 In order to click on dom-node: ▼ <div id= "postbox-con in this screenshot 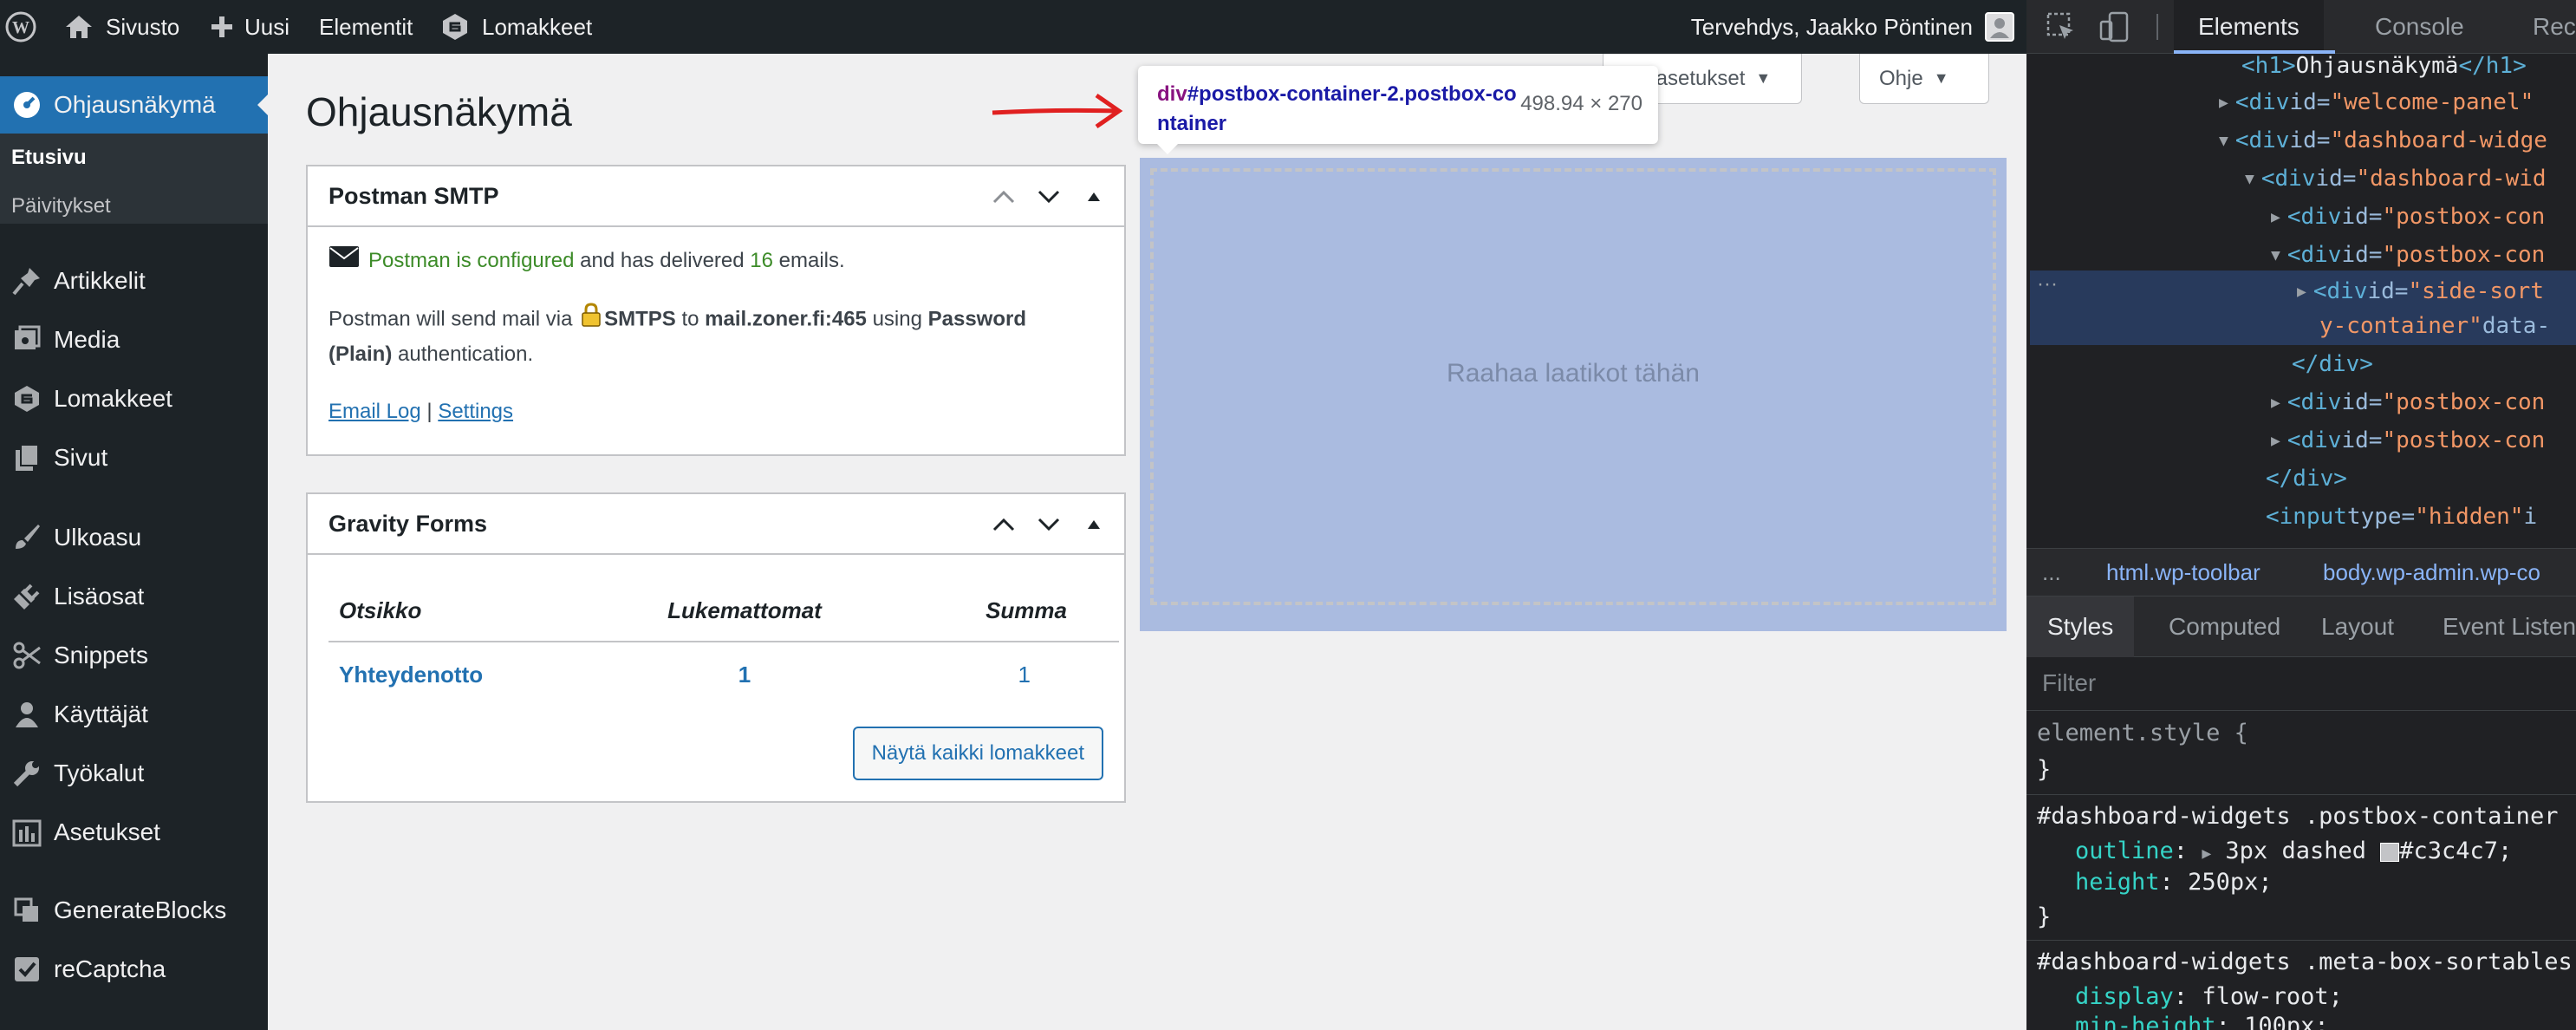, I will do `click(2408, 255)`.